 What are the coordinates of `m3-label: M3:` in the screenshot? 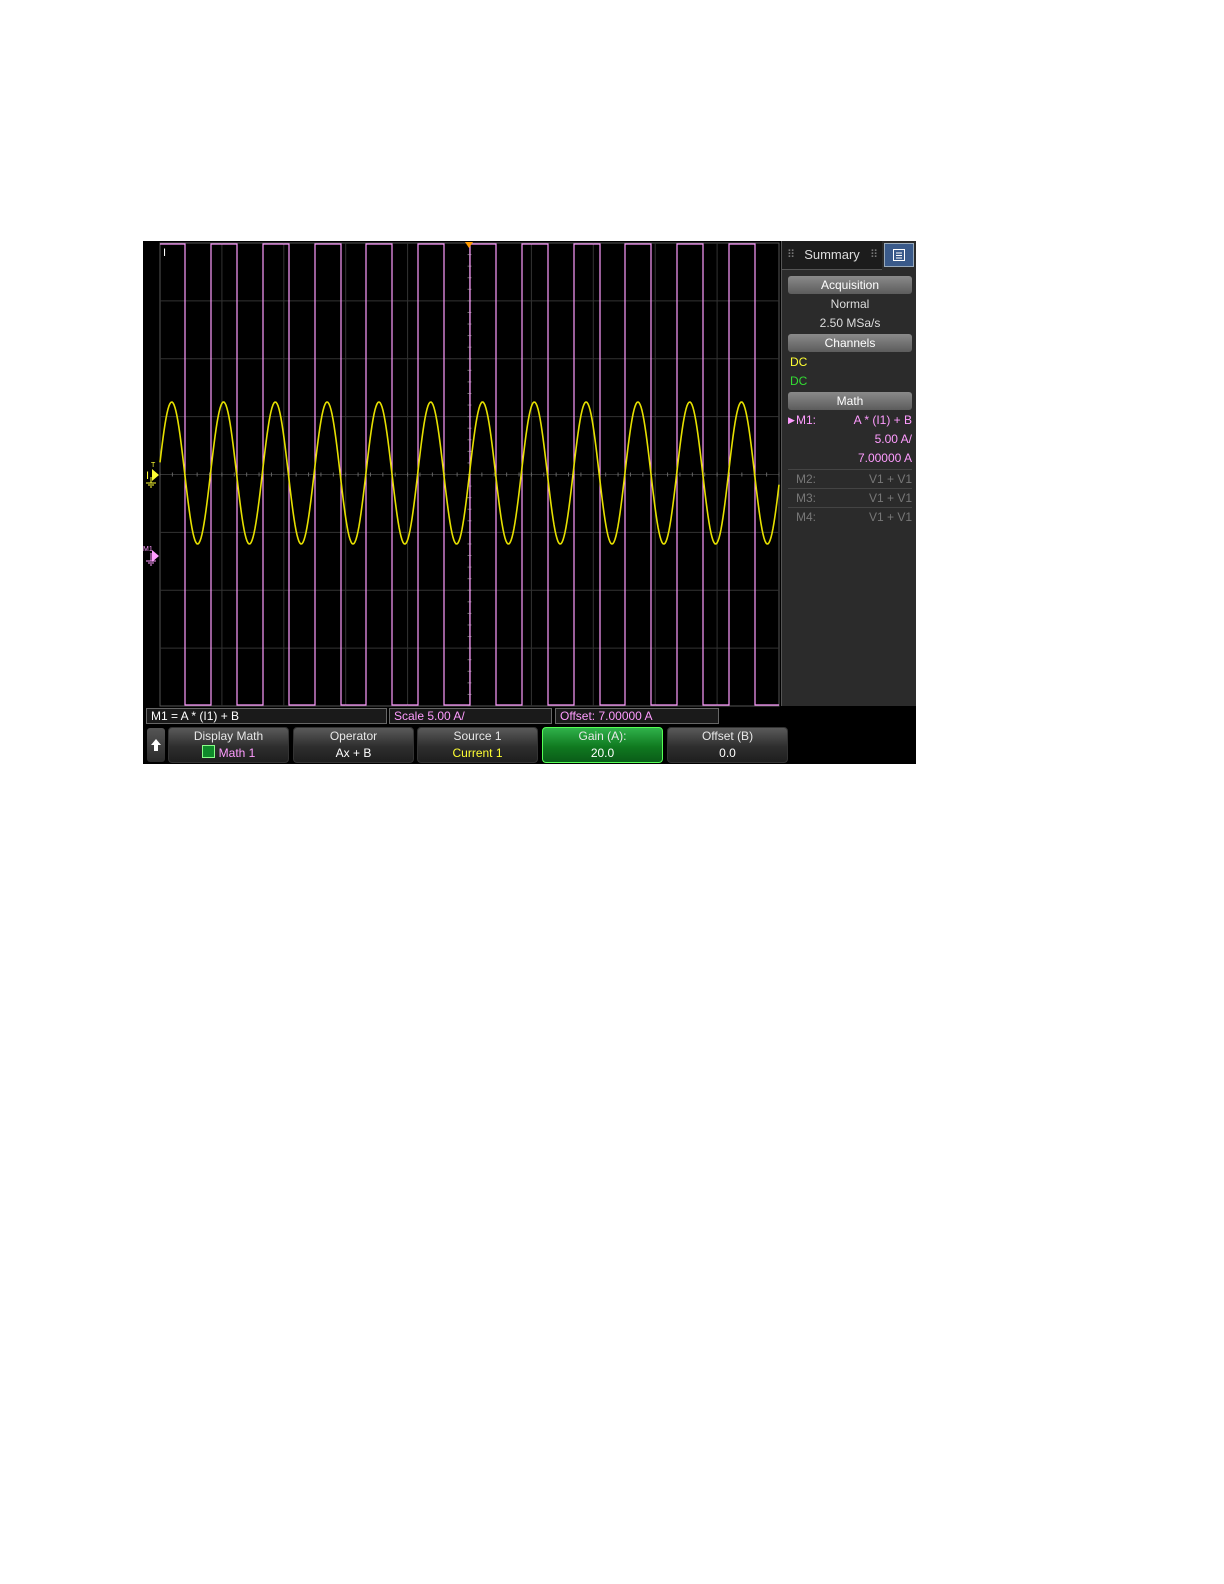 It's located at (806, 498).